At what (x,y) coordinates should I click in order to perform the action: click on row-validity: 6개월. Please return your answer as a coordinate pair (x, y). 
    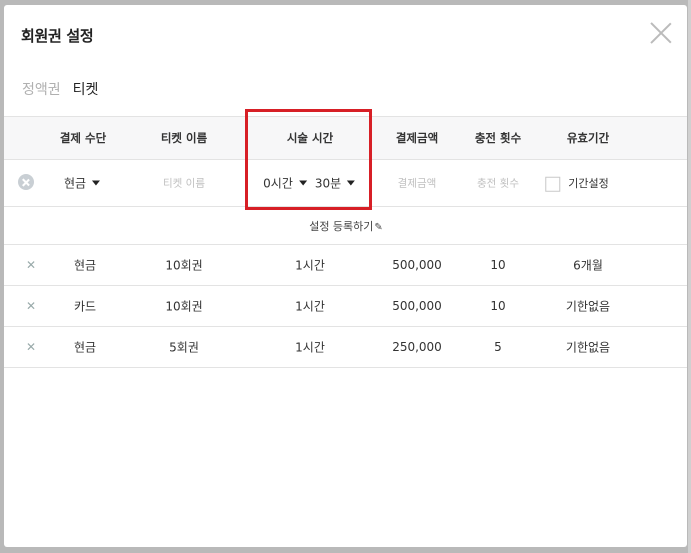
    Looking at the image, I should click on (588, 265).